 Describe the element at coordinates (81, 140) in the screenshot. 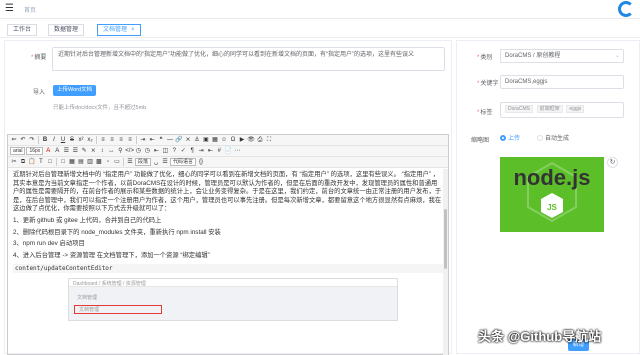

I see `superscript-icon: x²` at that location.